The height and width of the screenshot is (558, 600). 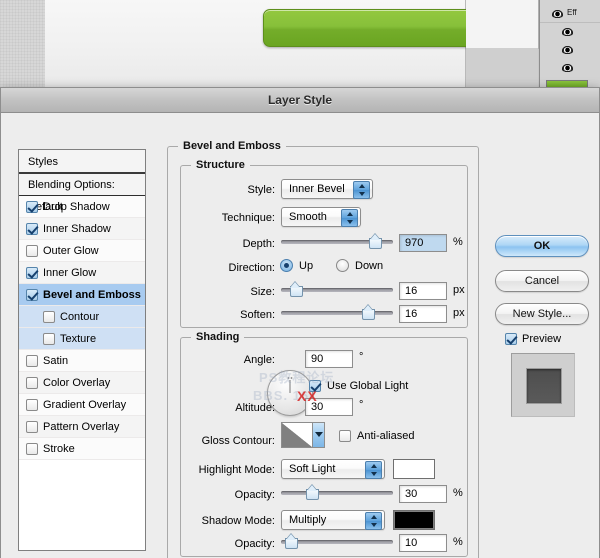 I want to click on checkbox-anti-aliased, so click(x=345, y=436).